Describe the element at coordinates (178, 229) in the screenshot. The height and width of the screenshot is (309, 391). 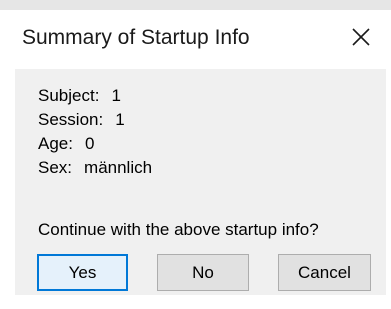
I see `confirmation-question: Continue with the above startup info?` at that location.